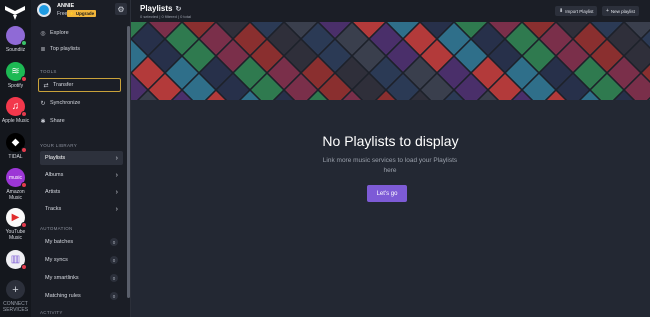  Describe the element at coordinates (48, 71) in the screenshot. I see `tools-section-title: TOOLS` at that location.